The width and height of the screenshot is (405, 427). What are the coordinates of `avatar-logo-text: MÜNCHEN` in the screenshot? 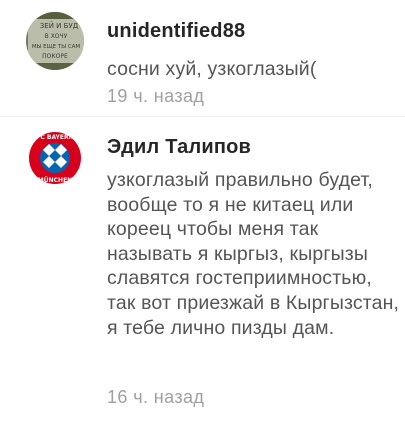 It's located at (55, 180).